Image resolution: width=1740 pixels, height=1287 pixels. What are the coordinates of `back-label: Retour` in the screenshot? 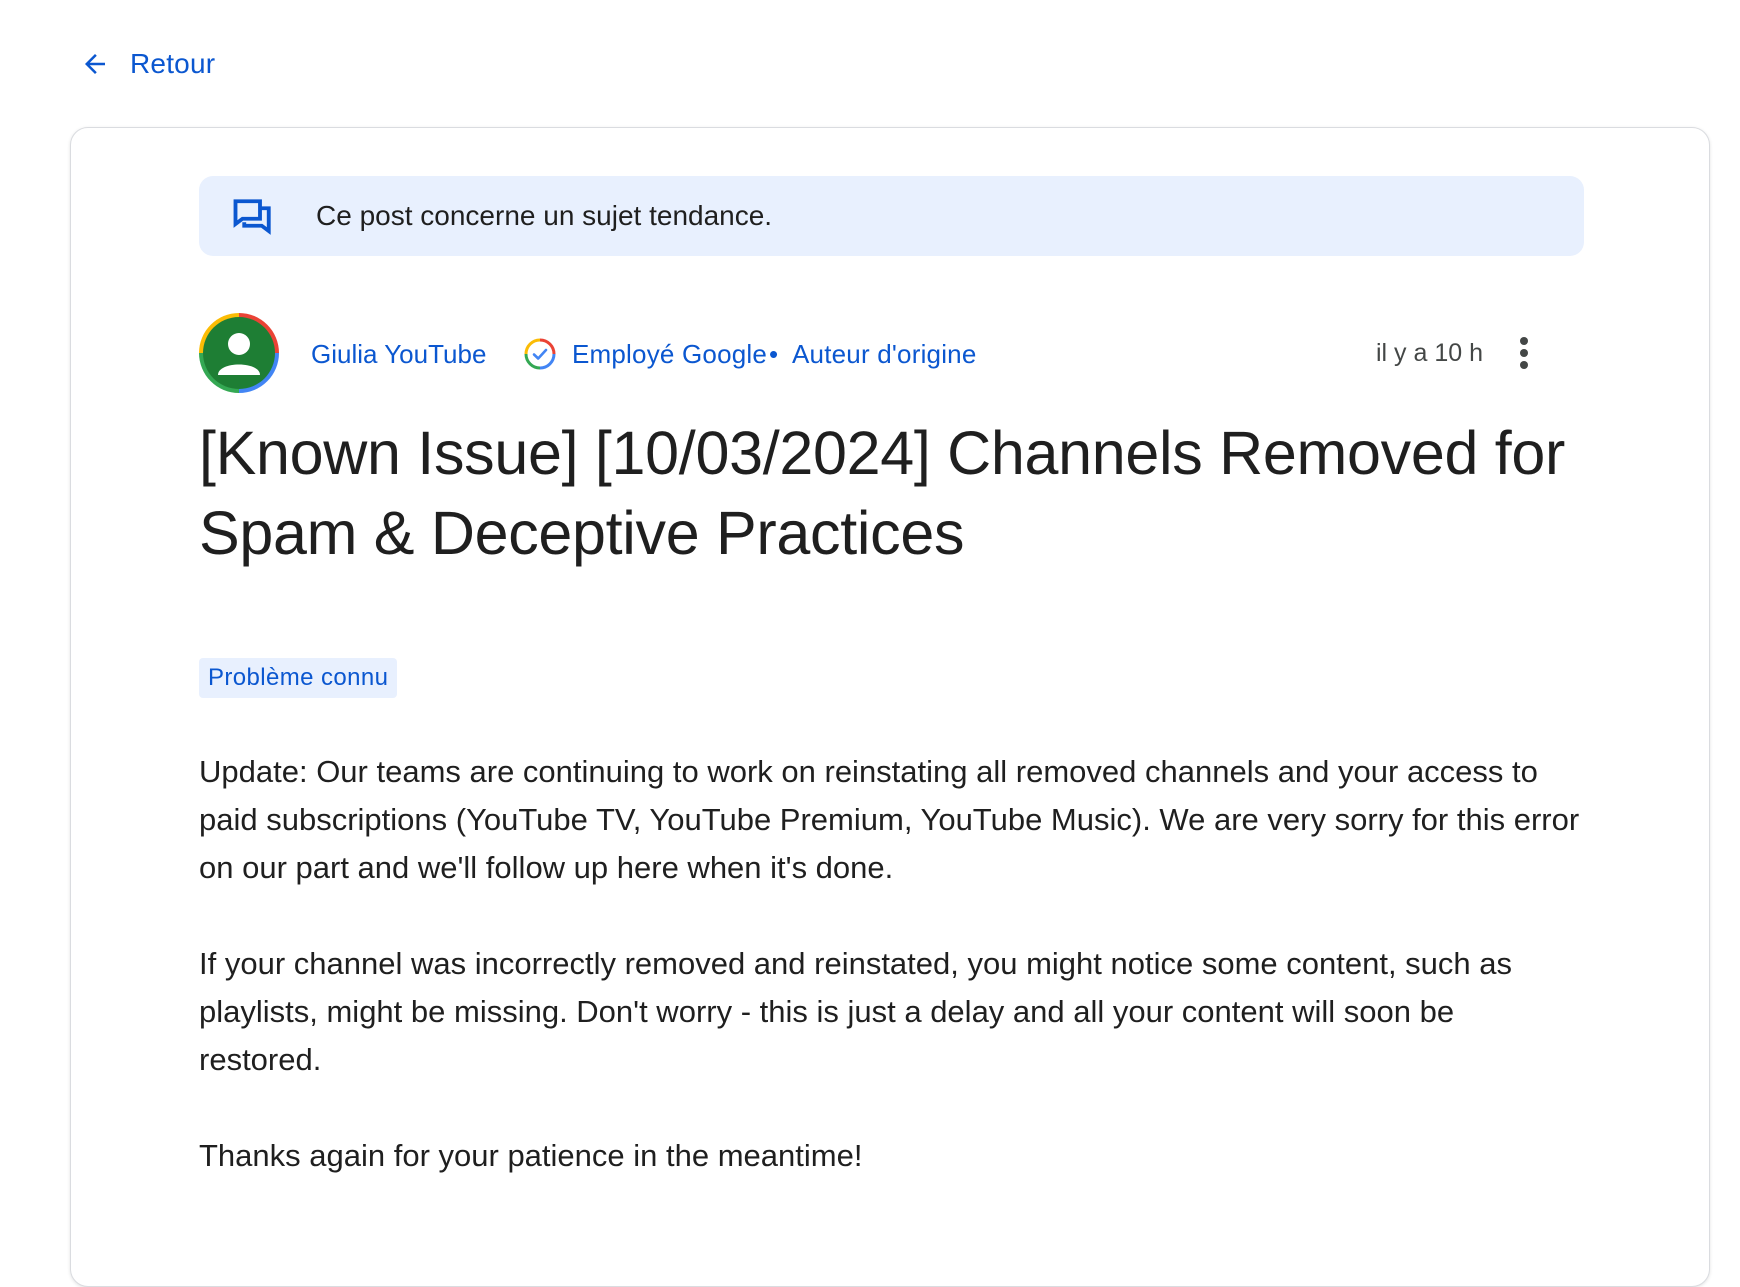 It's located at (173, 63).